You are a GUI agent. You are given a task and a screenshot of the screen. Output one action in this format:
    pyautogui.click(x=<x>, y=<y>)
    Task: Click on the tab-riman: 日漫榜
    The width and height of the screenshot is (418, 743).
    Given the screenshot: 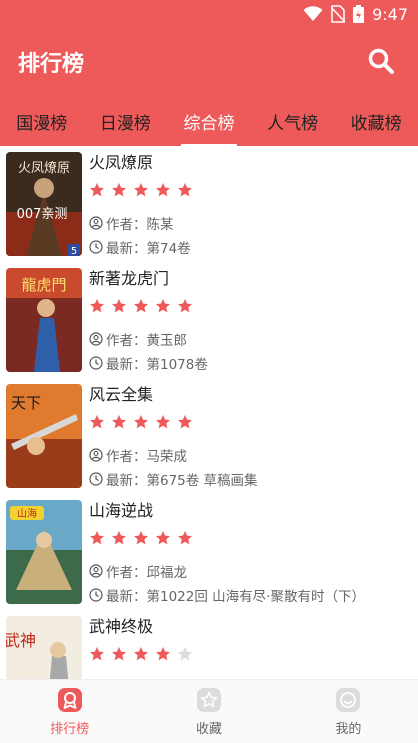 What is the action you would take?
    pyautogui.click(x=126, y=121)
    